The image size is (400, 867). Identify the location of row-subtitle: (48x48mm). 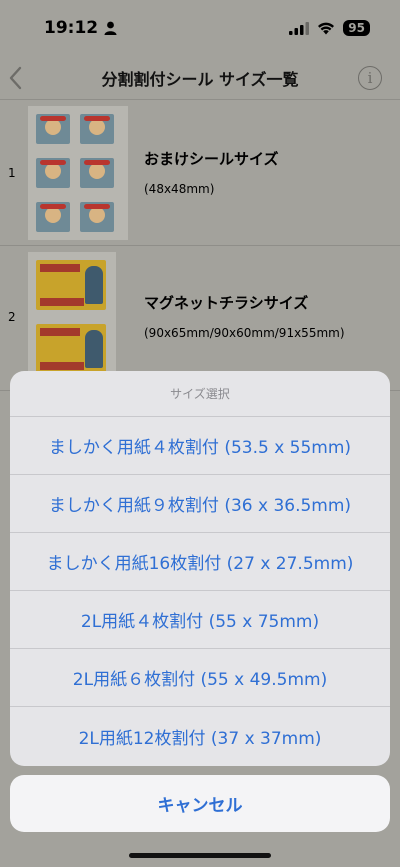
(179, 189).